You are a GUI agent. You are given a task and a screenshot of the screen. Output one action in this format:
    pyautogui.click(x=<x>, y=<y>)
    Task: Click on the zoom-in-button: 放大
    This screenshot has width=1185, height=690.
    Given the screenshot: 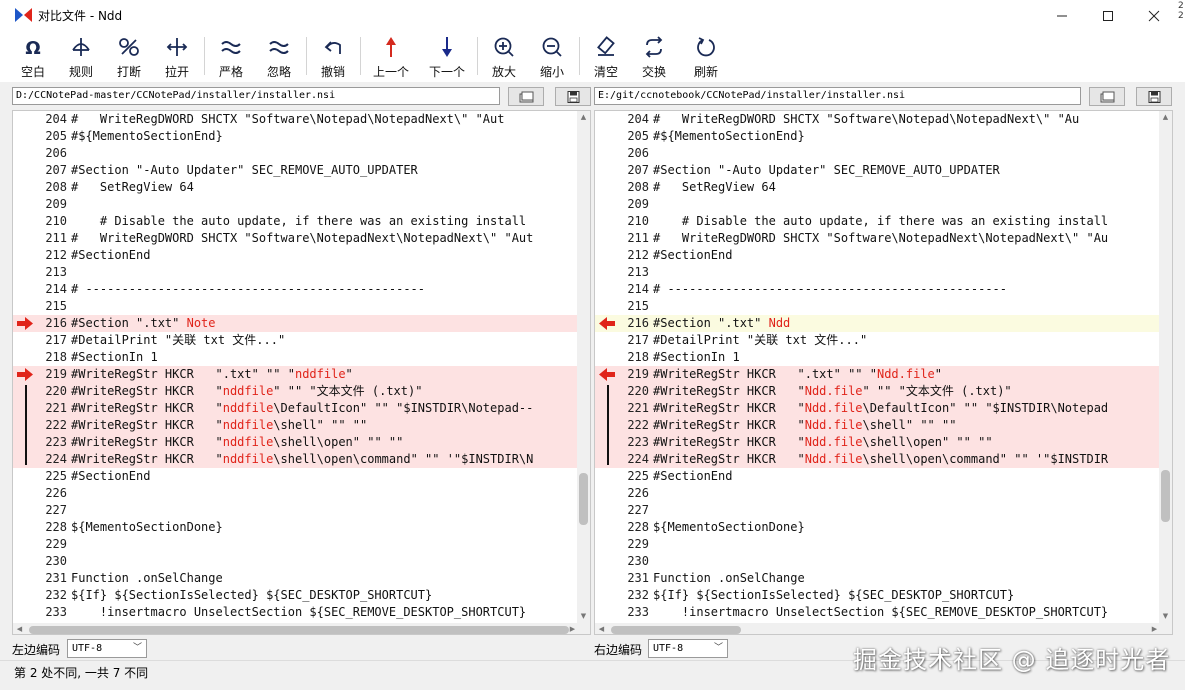 What is the action you would take?
    pyautogui.click(x=504, y=56)
    